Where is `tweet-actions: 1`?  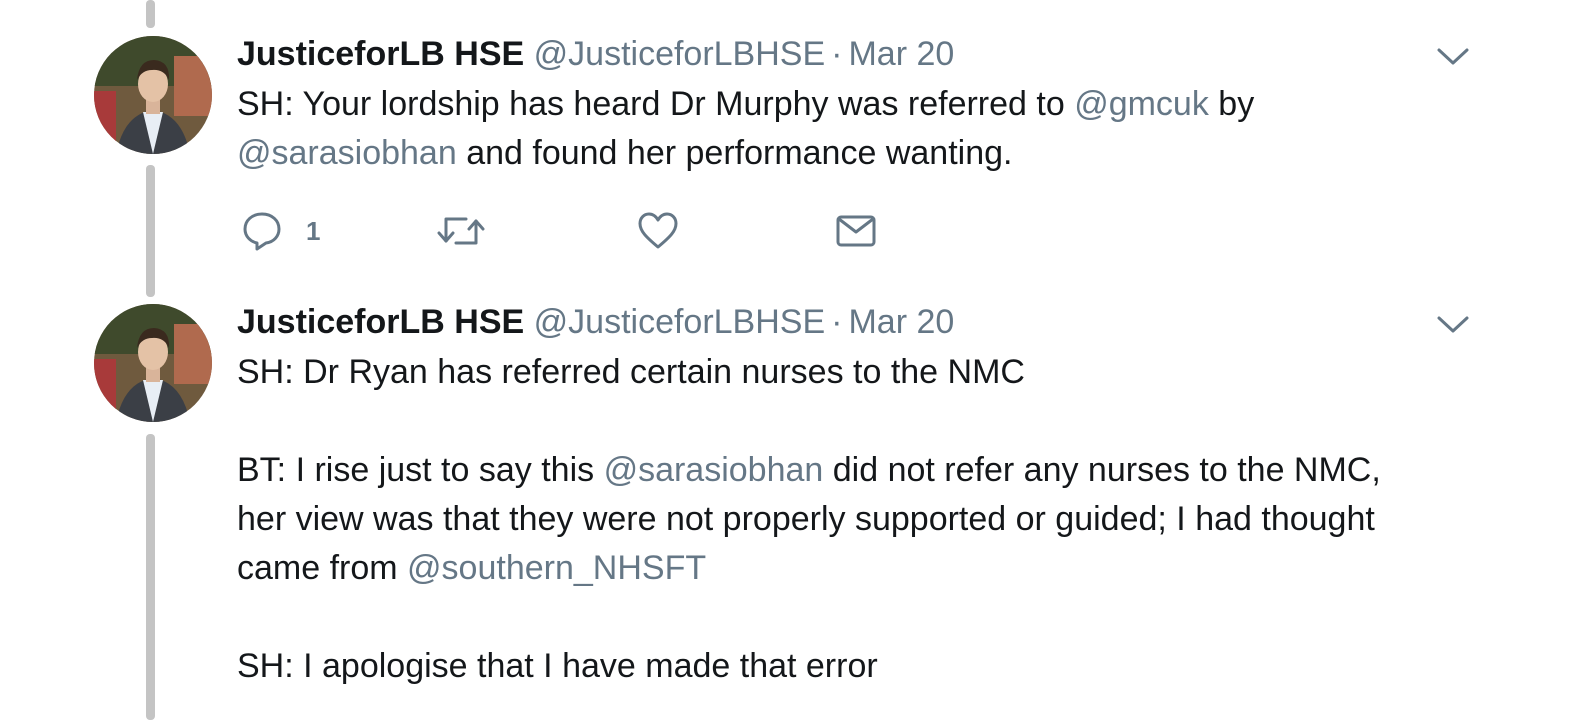 tweet-actions: 1 is located at coordinates (590, 233).